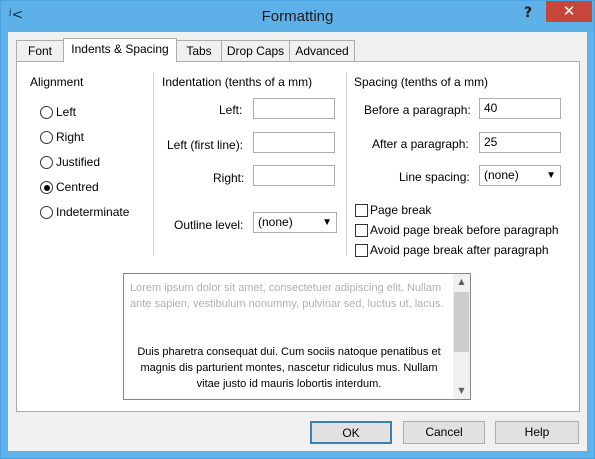  I want to click on outline-level-select: (none) ▼, so click(295, 222).